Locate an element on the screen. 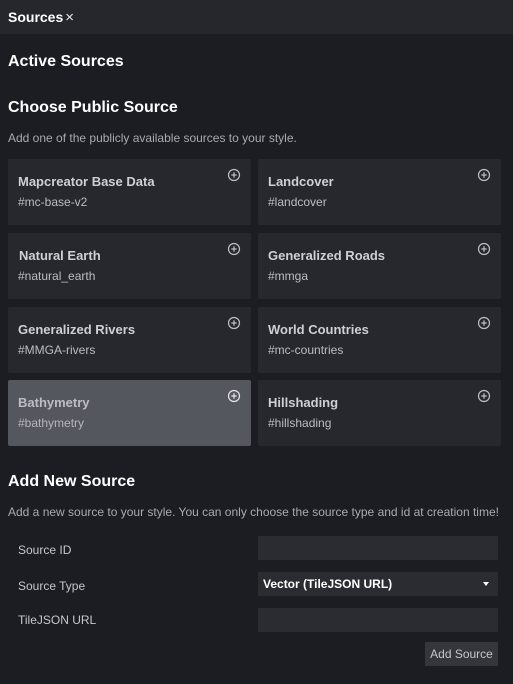 The width and height of the screenshot is (513, 684). active-sources-heading: Active Sources is located at coordinates (66, 61).